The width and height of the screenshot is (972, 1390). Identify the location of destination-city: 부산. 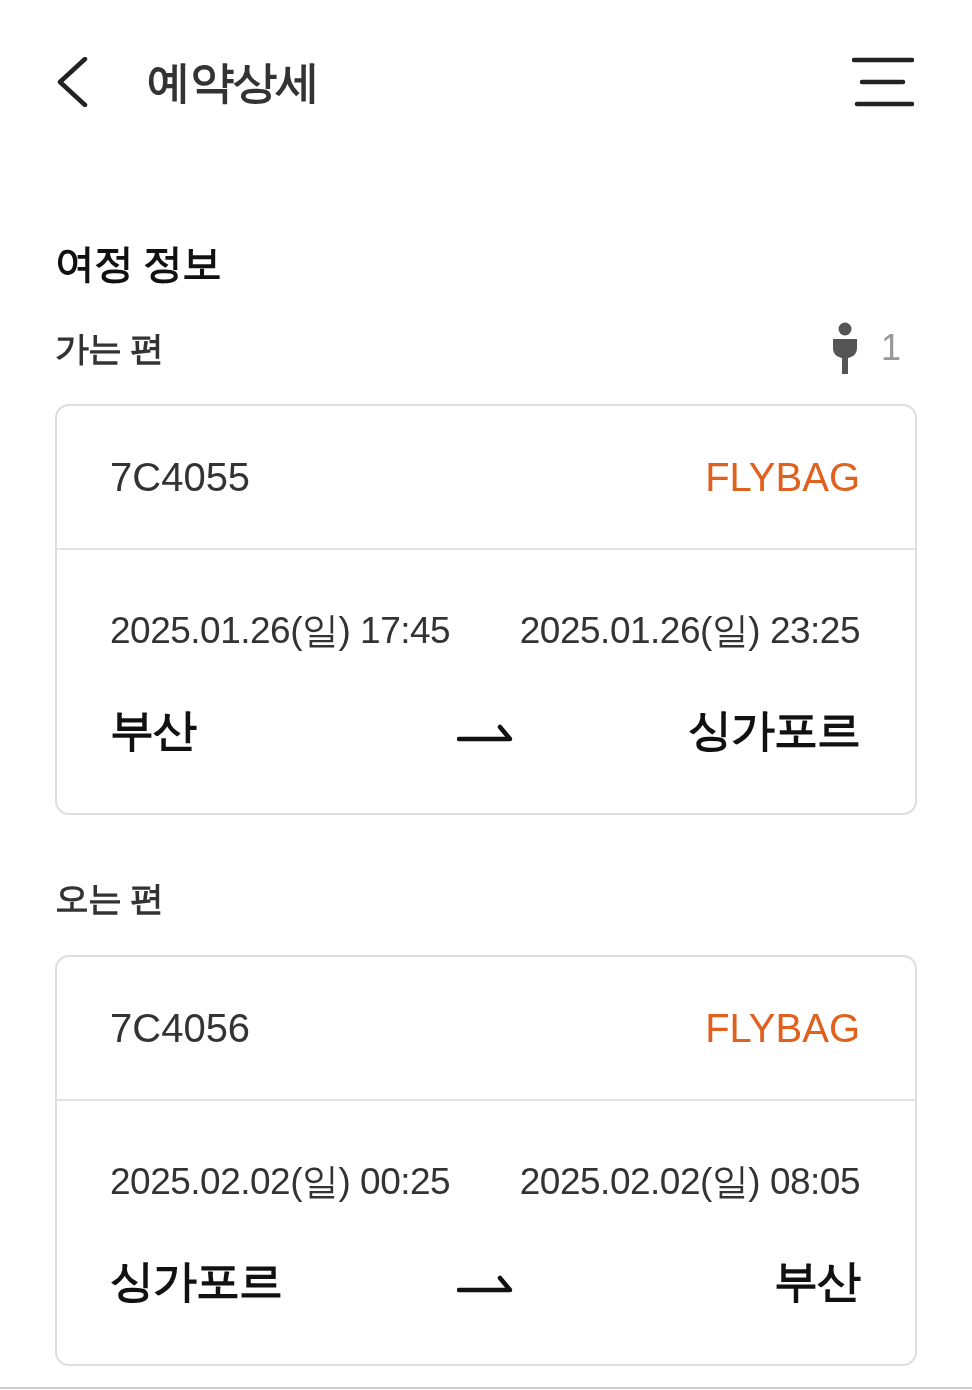
(817, 1281).